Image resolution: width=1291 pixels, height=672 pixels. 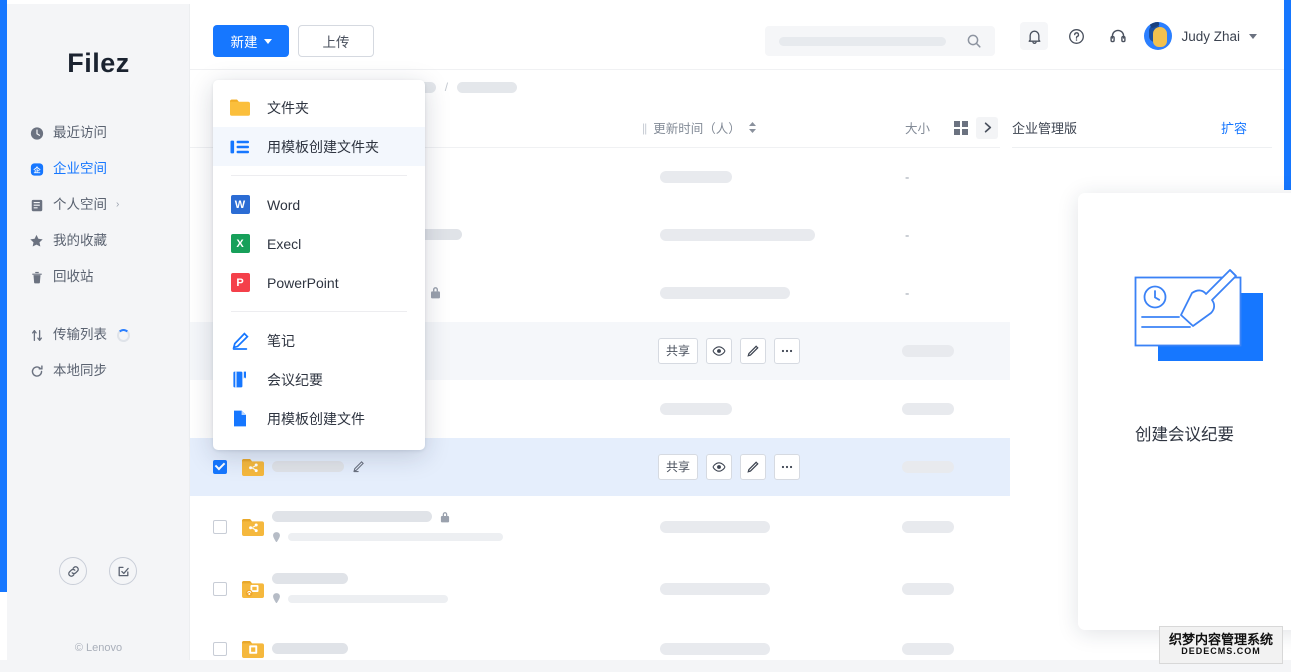 I want to click on folder-share-icon, so click(x=253, y=527).